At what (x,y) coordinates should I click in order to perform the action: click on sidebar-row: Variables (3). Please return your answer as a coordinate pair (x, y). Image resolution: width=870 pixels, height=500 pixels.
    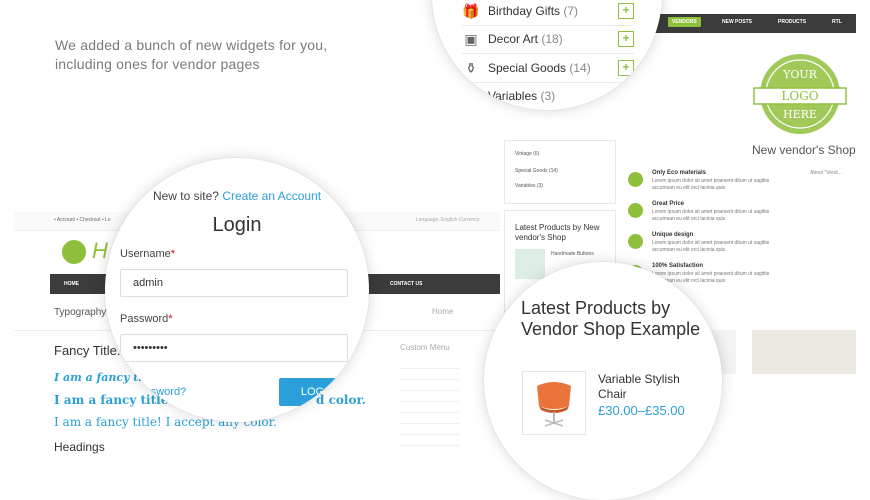
    Looking at the image, I should click on (529, 186).